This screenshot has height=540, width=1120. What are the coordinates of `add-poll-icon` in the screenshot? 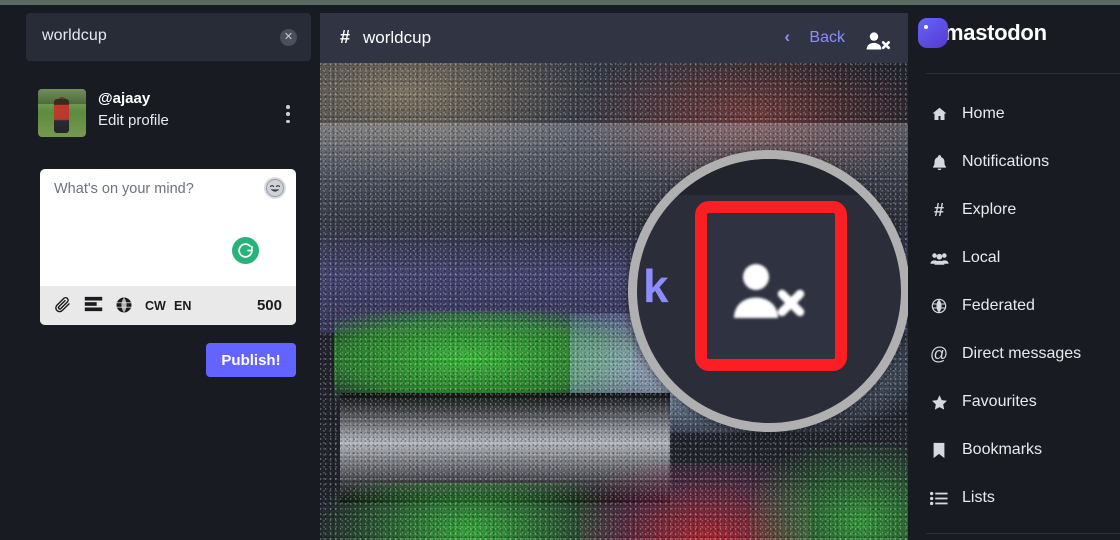 It's located at (93, 304).